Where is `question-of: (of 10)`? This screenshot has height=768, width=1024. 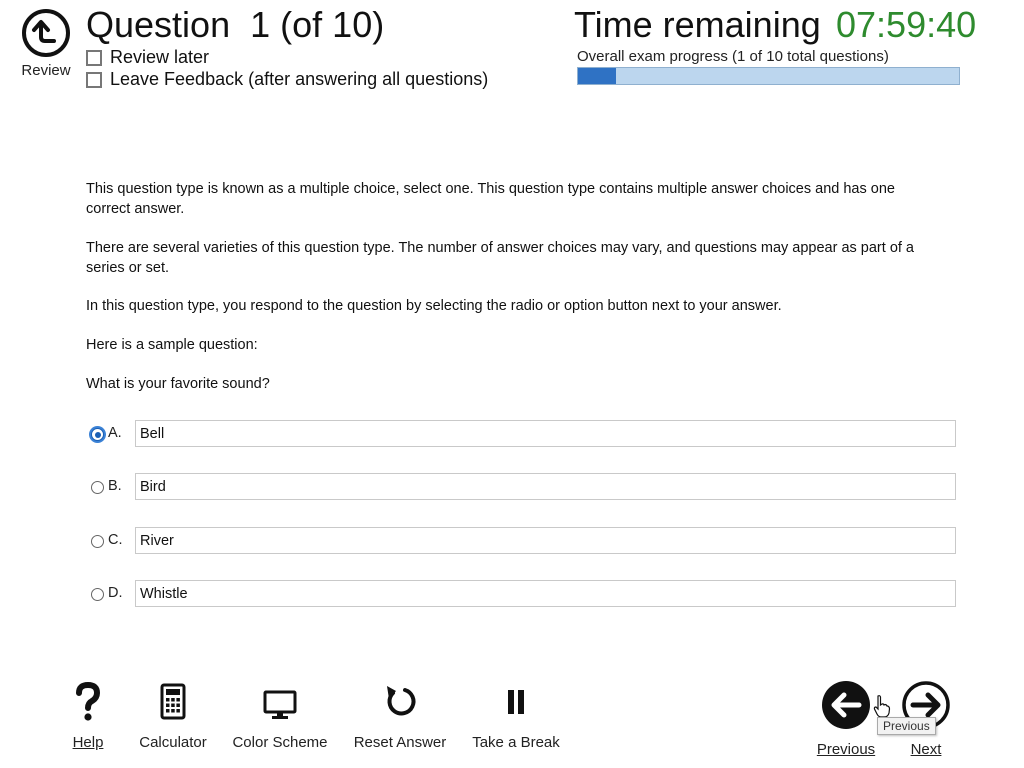
question-of: (of 10) is located at coordinates (332, 24).